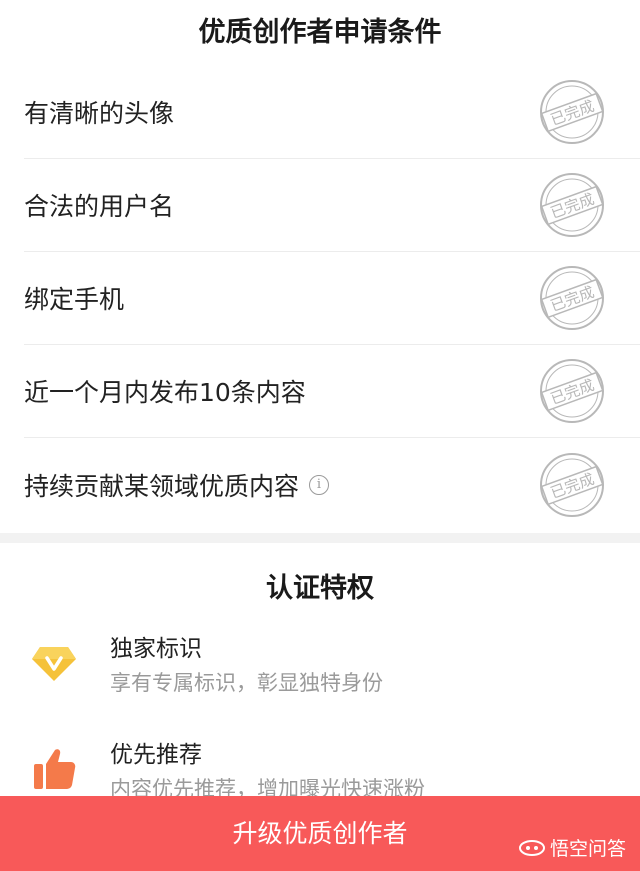 Image resolution: width=640 pixels, height=871 pixels. What do you see at coordinates (332, 391) in the screenshot?
I see `requirement-row-posts: 近一个月内发布10条内容 已完成` at bounding box center [332, 391].